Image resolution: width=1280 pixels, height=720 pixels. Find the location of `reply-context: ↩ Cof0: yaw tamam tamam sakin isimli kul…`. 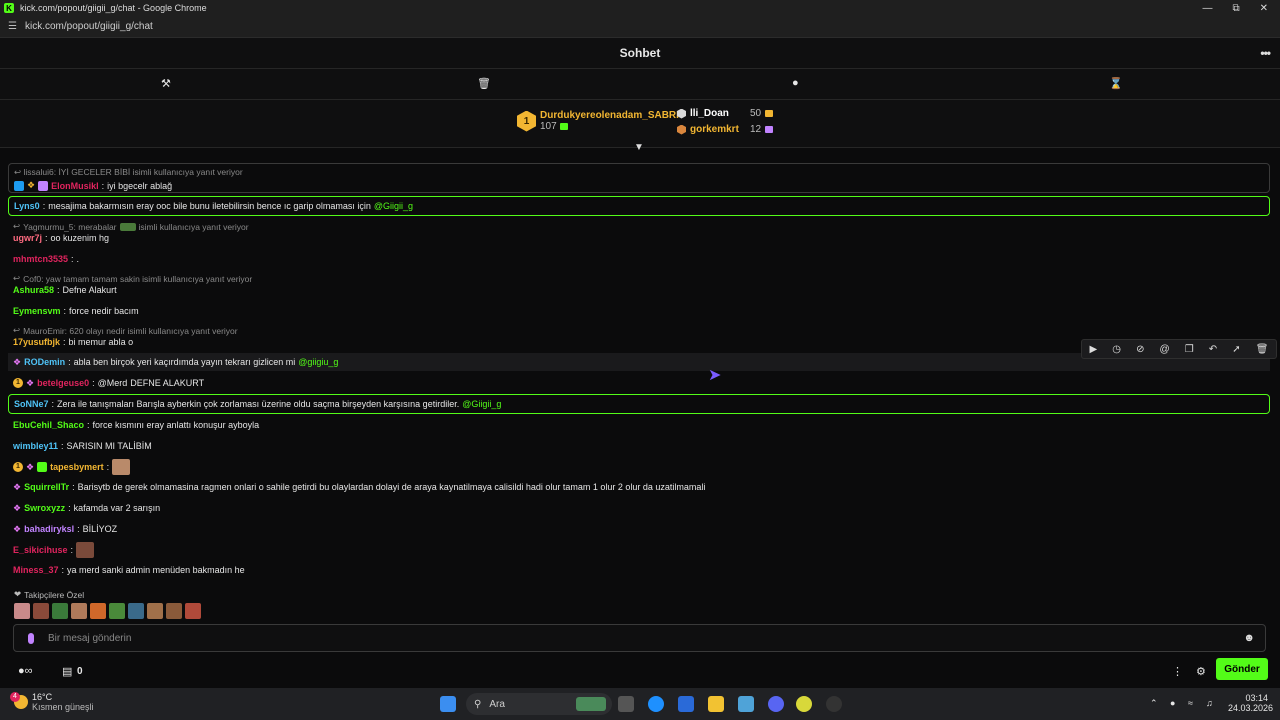

reply-context: ↩ Cof0: yaw tamam tamam sakin isimli kul… is located at coordinates (133, 278).